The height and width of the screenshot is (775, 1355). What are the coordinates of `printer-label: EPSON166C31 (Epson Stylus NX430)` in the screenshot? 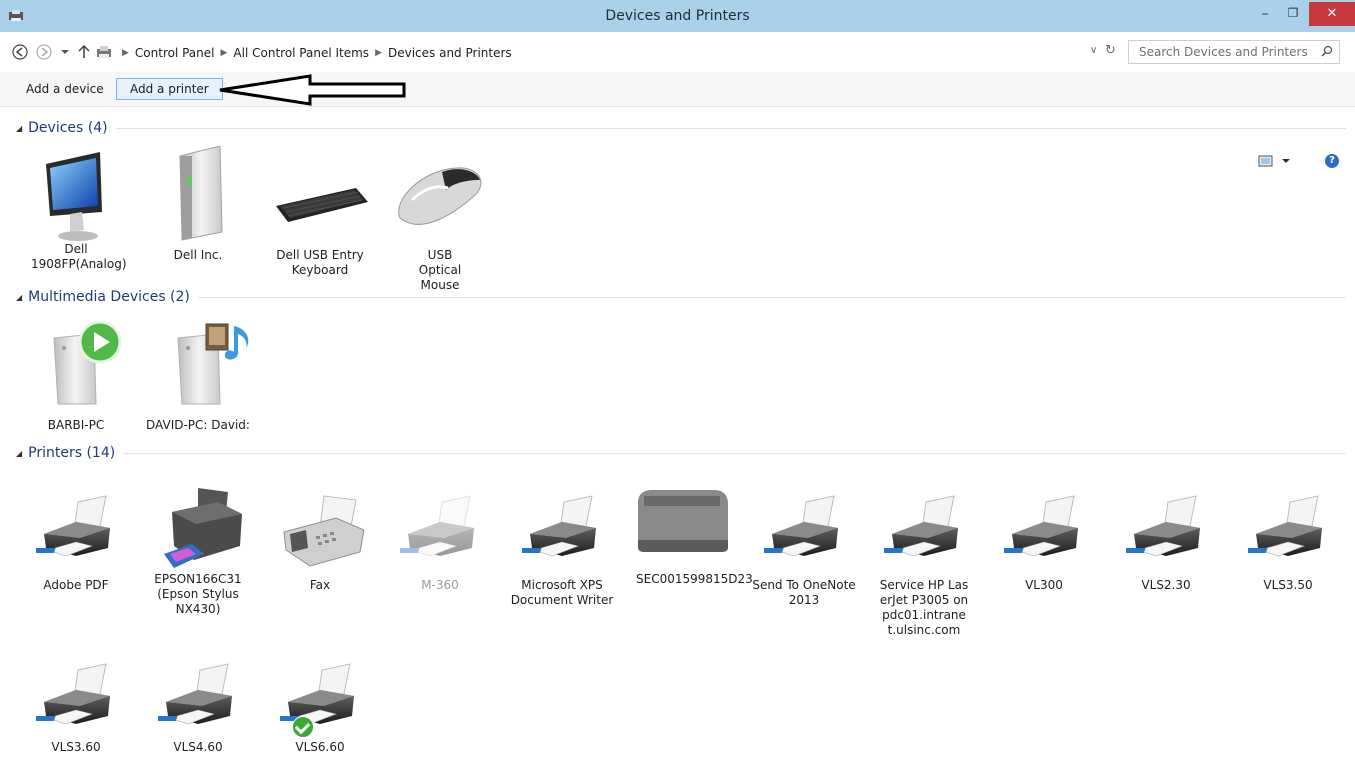 It's located at (198, 594).